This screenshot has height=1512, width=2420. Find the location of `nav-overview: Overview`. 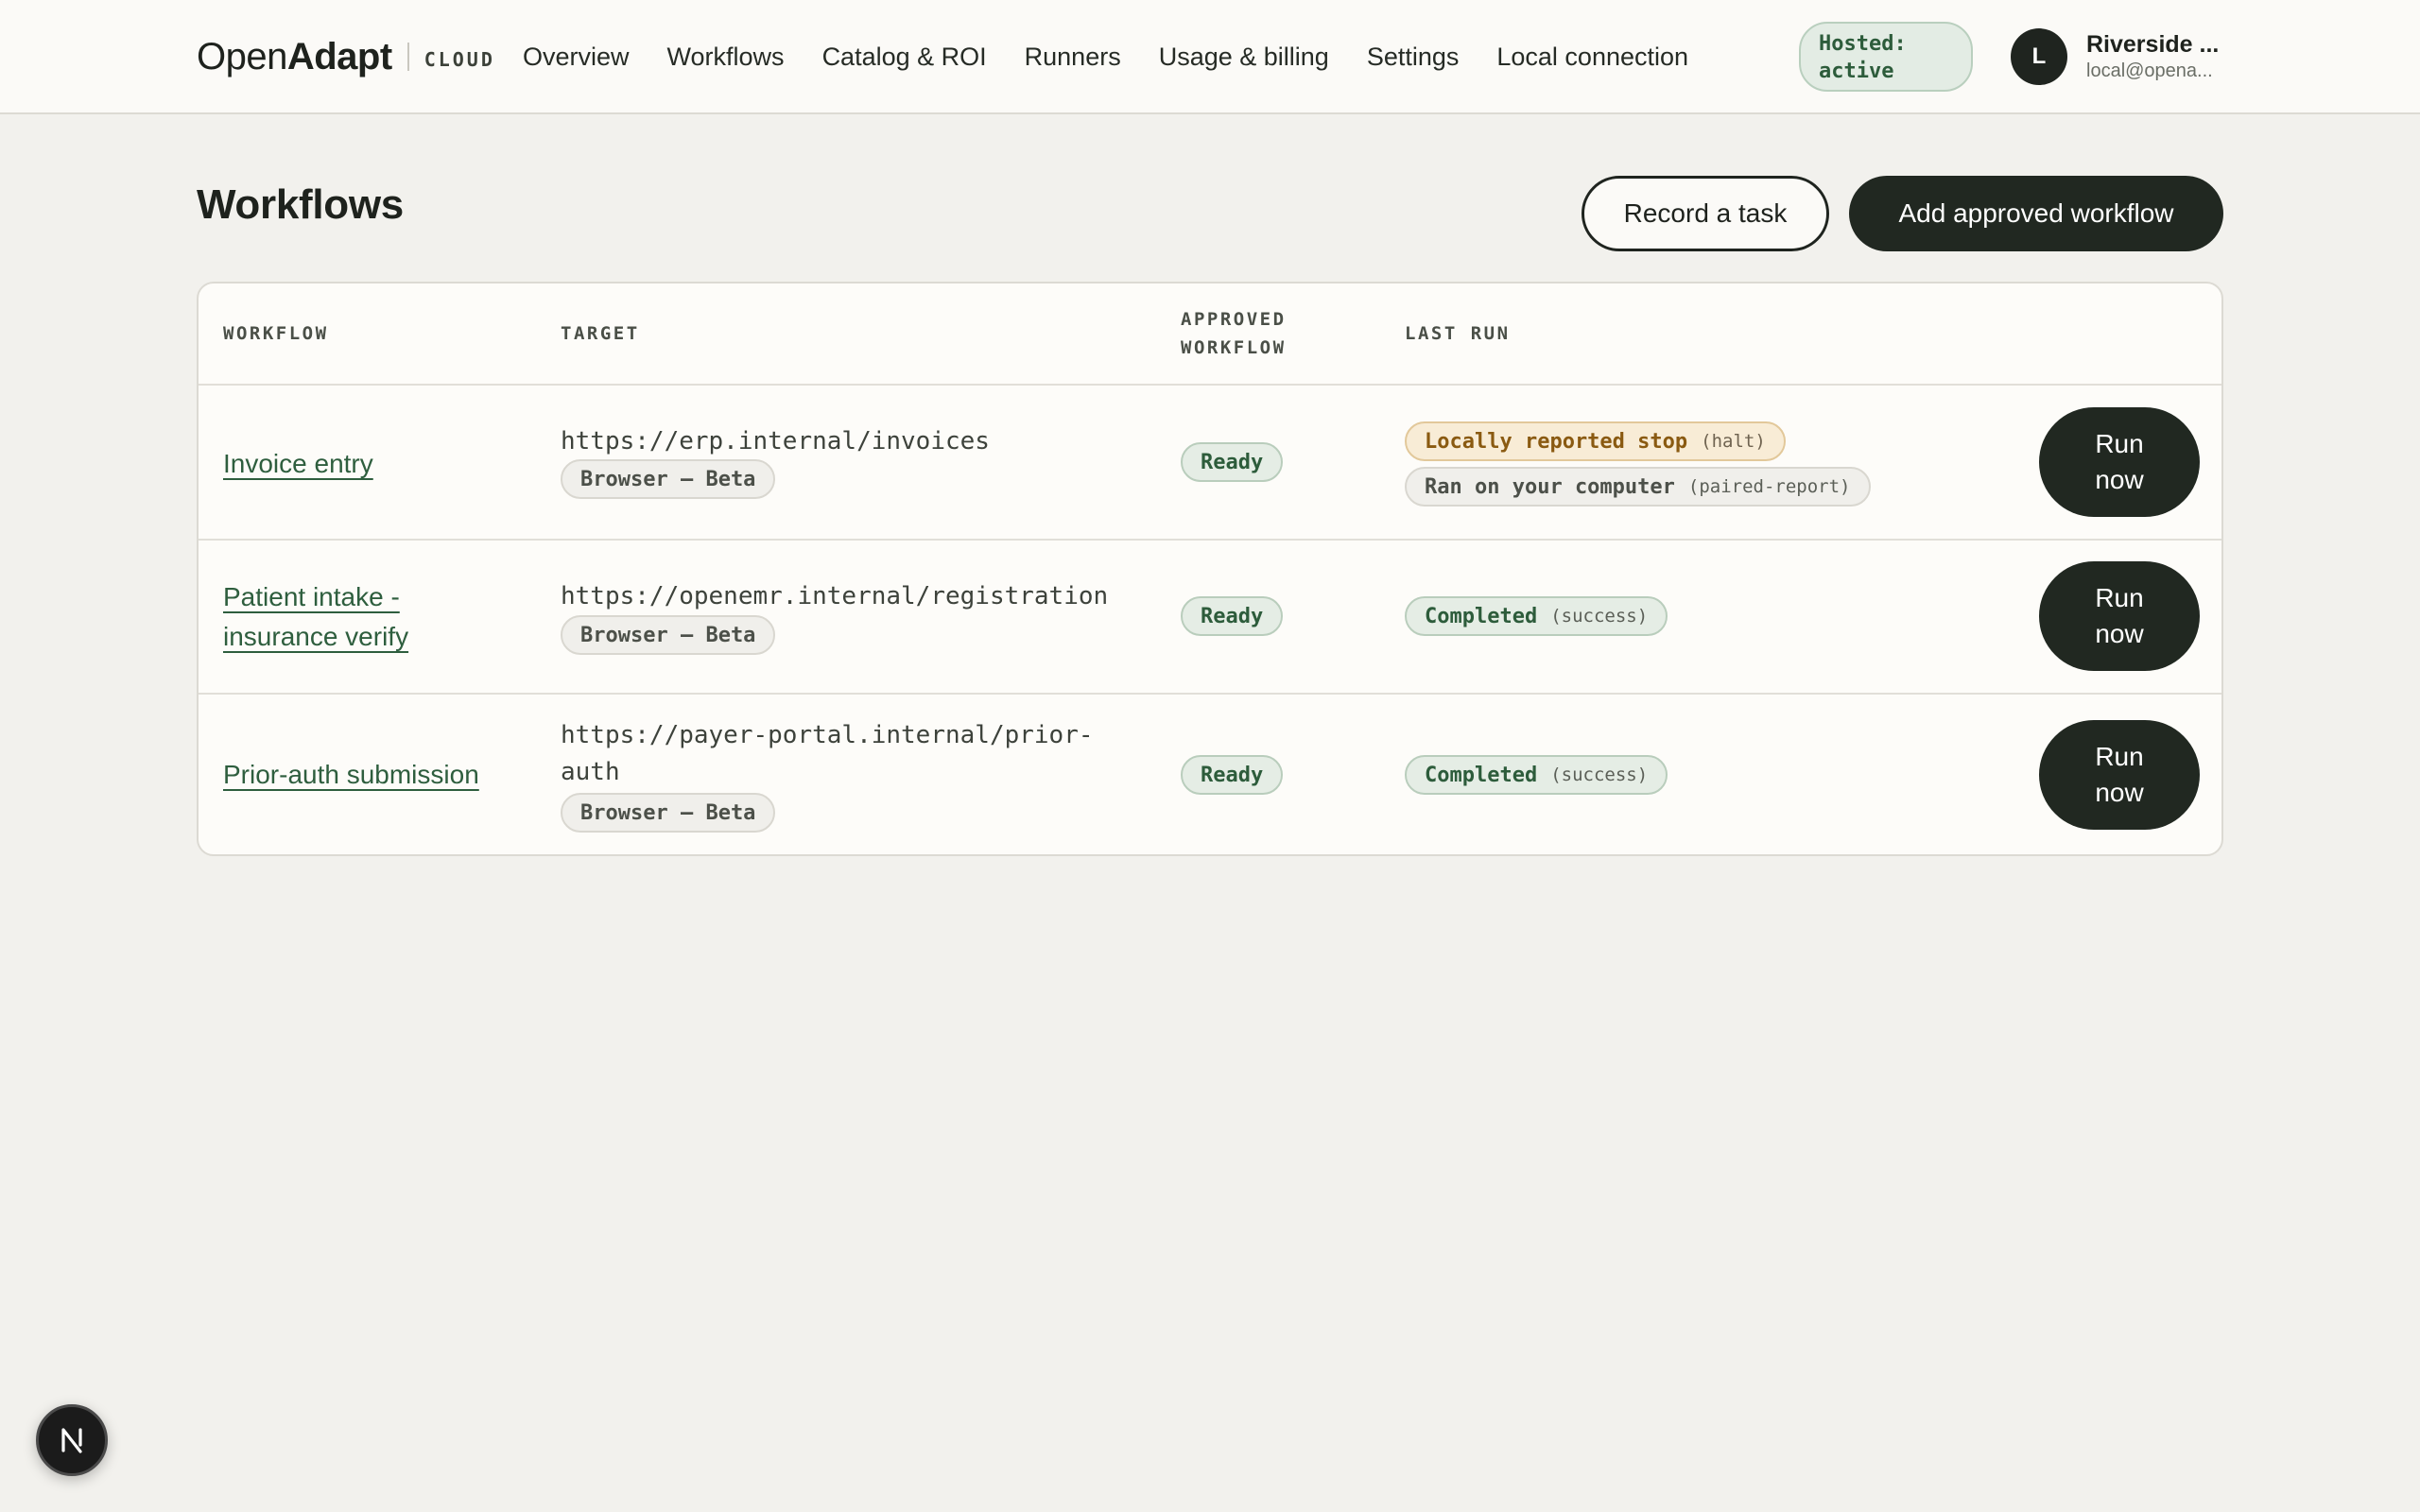

nav-overview: Overview is located at coordinates (576, 57).